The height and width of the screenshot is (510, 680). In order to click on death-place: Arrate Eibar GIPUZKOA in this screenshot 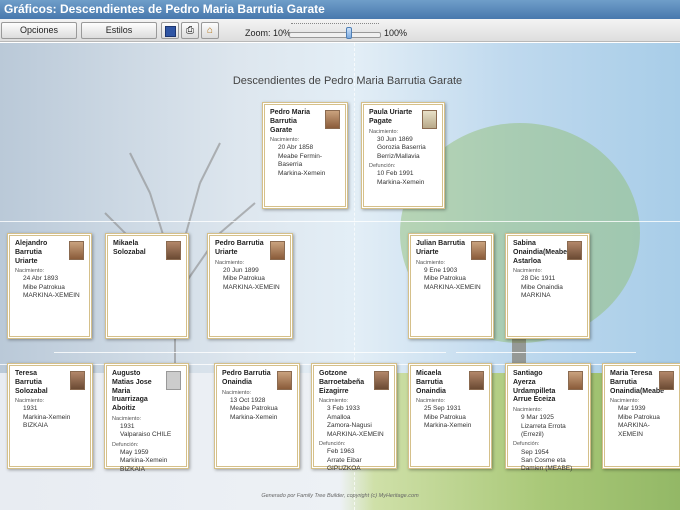, I will do `click(344, 464)`.